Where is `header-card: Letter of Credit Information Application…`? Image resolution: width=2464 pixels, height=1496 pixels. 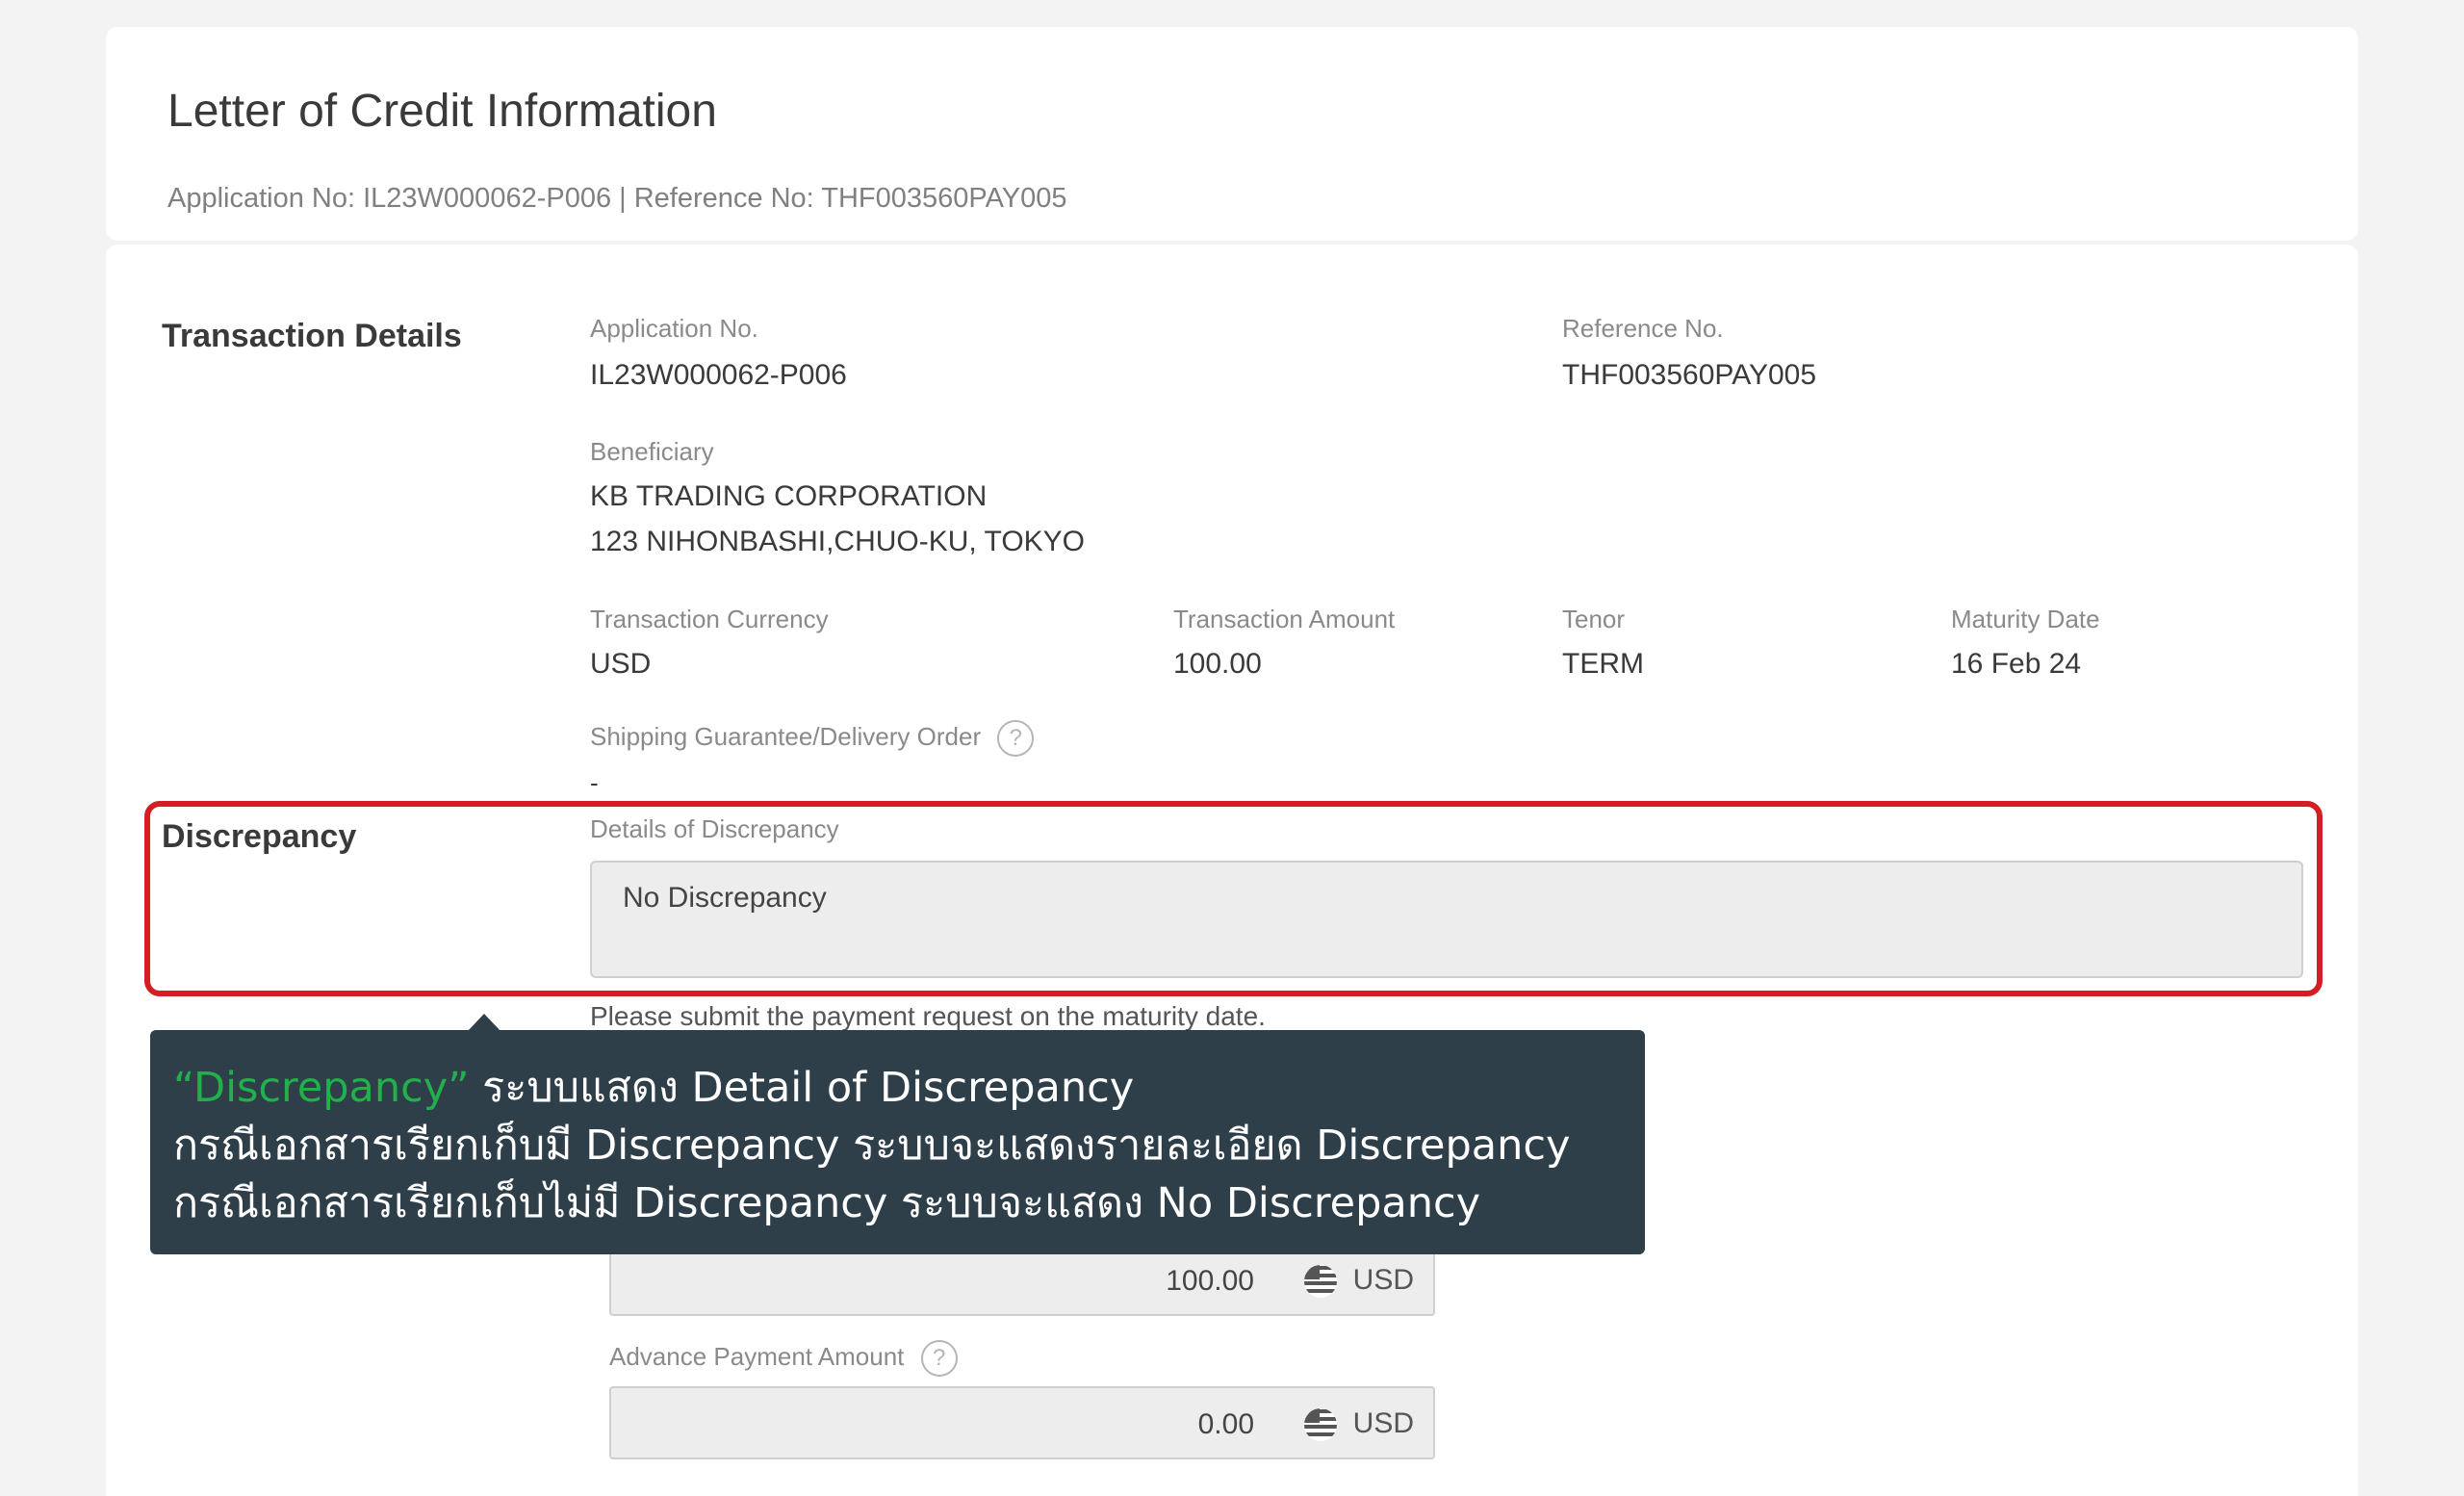 header-card: Letter of Credit Information Application… is located at coordinates (1232, 134).